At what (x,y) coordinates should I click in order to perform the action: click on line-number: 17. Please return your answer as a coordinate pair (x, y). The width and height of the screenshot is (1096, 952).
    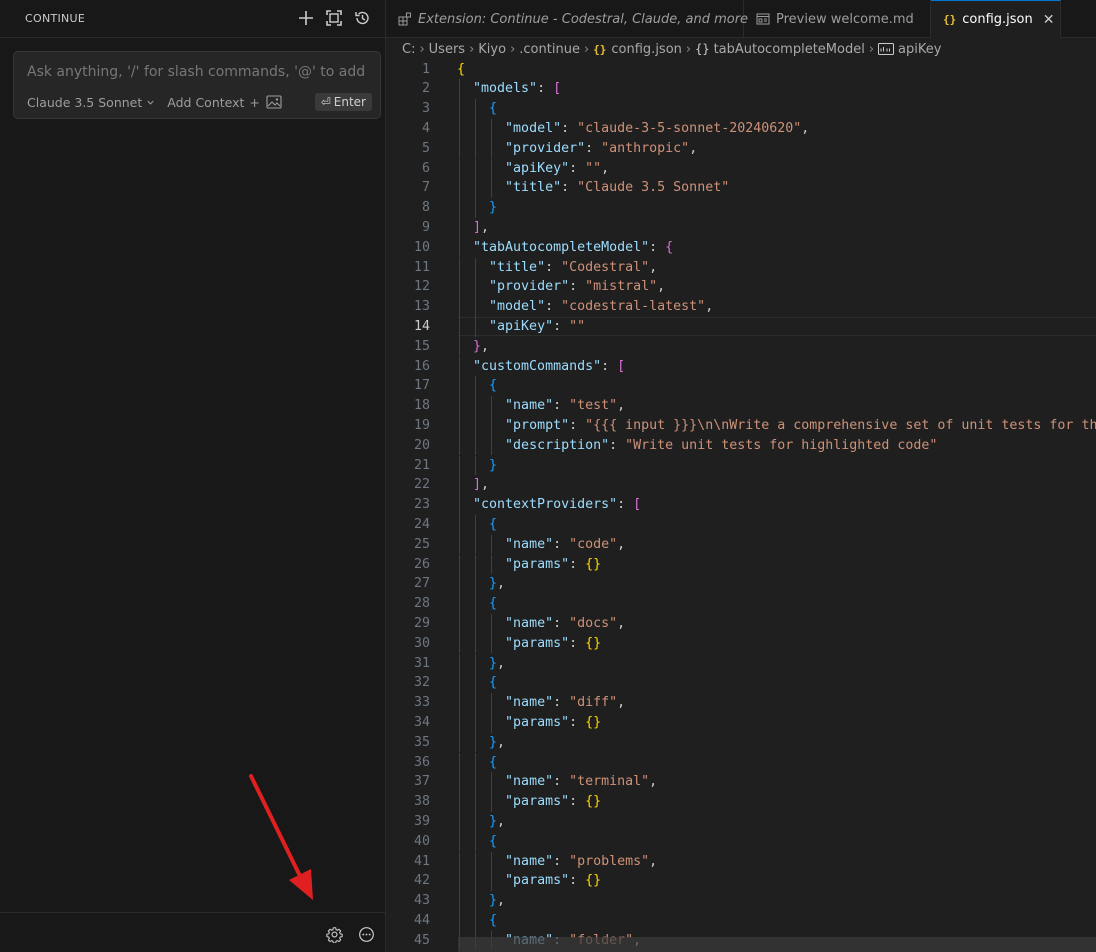
    Looking at the image, I should click on (421, 386).